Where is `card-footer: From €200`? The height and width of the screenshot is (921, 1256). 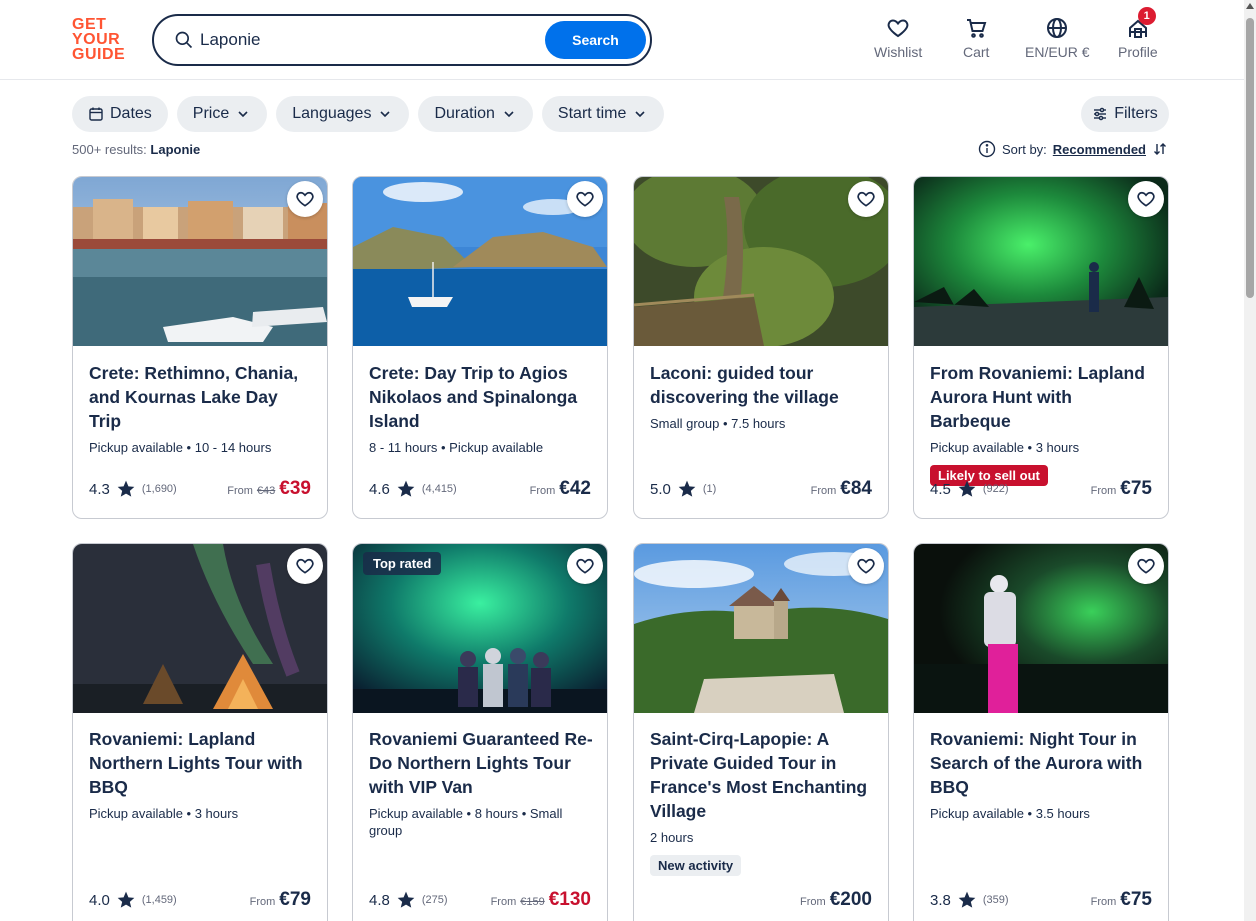 card-footer: From €200 is located at coordinates (761, 900).